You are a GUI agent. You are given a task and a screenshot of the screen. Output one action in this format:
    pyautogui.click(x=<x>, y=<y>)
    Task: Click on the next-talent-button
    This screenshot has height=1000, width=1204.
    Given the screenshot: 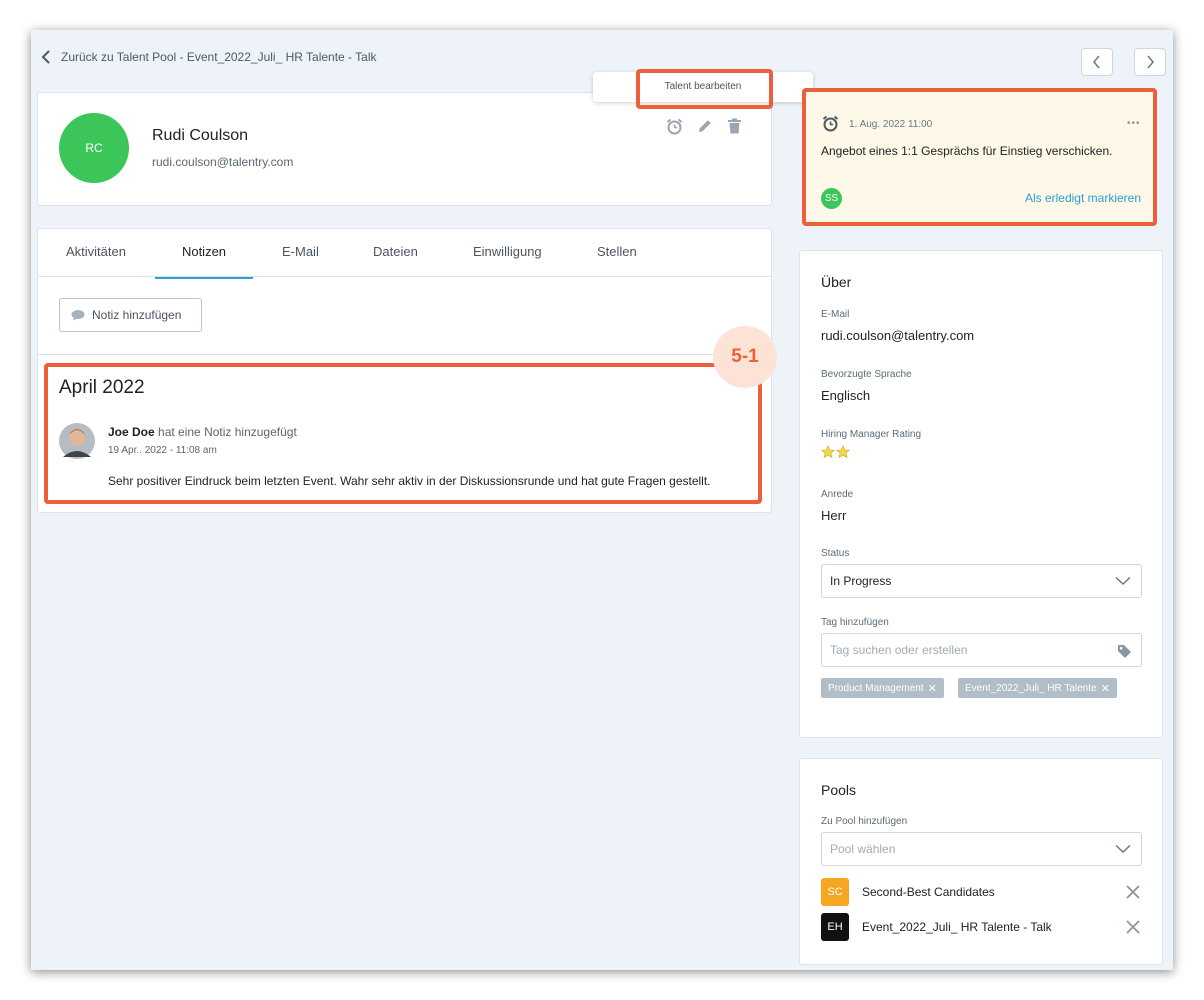 What is the action you would take?
    pyautogui.click(x=1150, y=62)
    